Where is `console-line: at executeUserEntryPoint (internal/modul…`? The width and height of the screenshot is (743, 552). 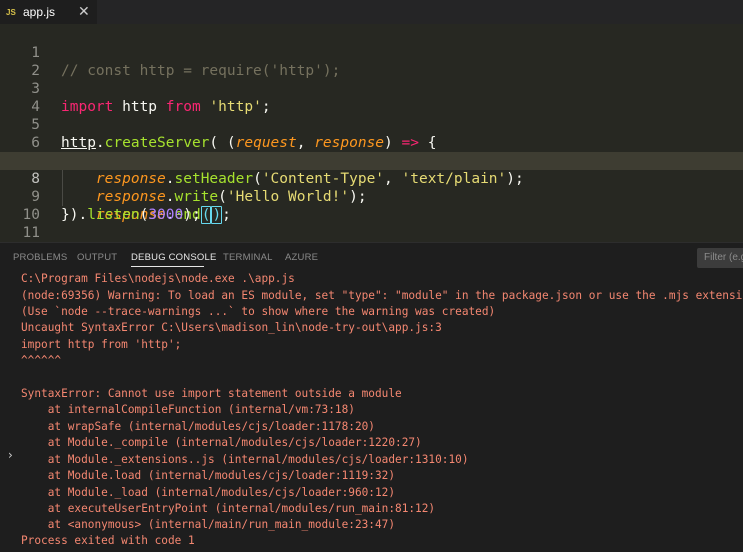 console-line: at executeUserEntryPoint (internal/modul… is located at coordinates (228, 508).